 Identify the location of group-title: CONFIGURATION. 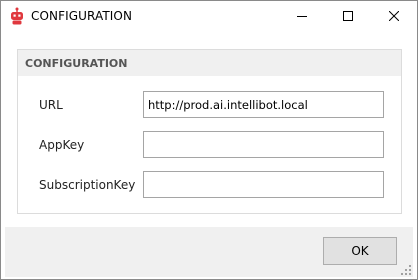
(76, 63).